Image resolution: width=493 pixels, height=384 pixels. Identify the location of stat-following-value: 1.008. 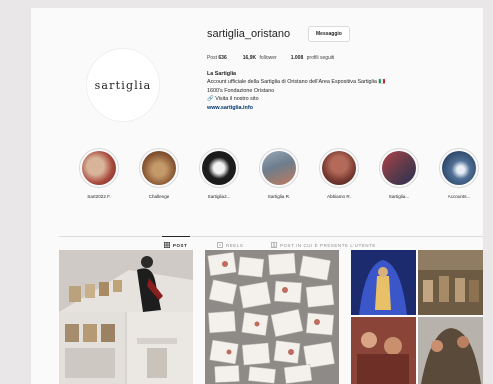
(297, 58).